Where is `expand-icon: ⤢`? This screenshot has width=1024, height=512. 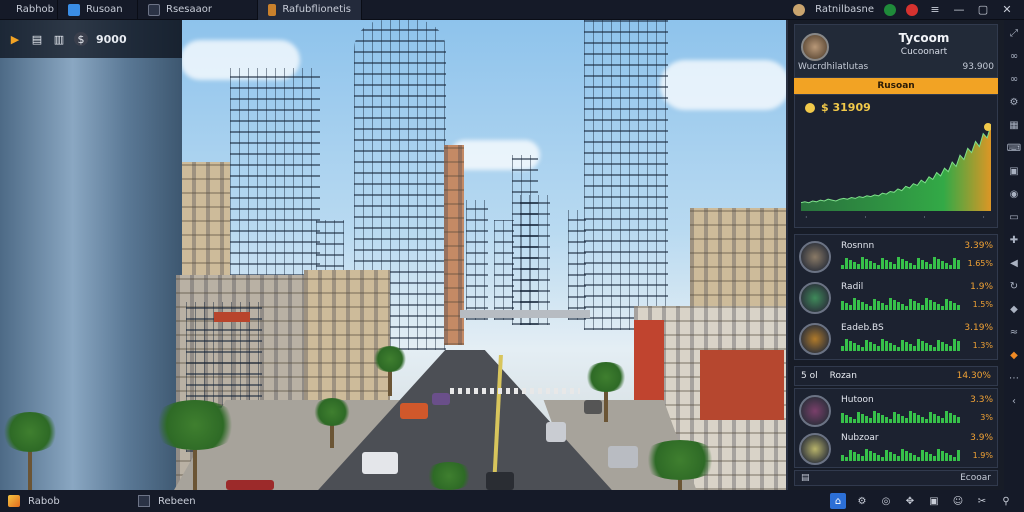 expand-icon: ⤢ is located at coordinates (1014, 33).